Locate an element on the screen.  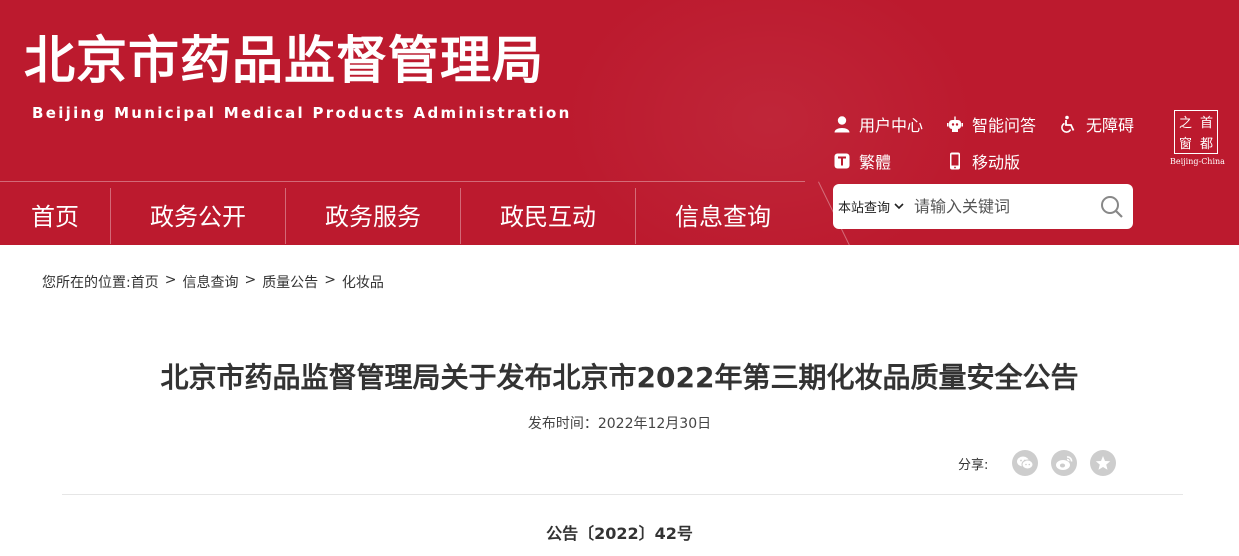
nav-interaction: 政民互动 is located at coordinates (548, 213).